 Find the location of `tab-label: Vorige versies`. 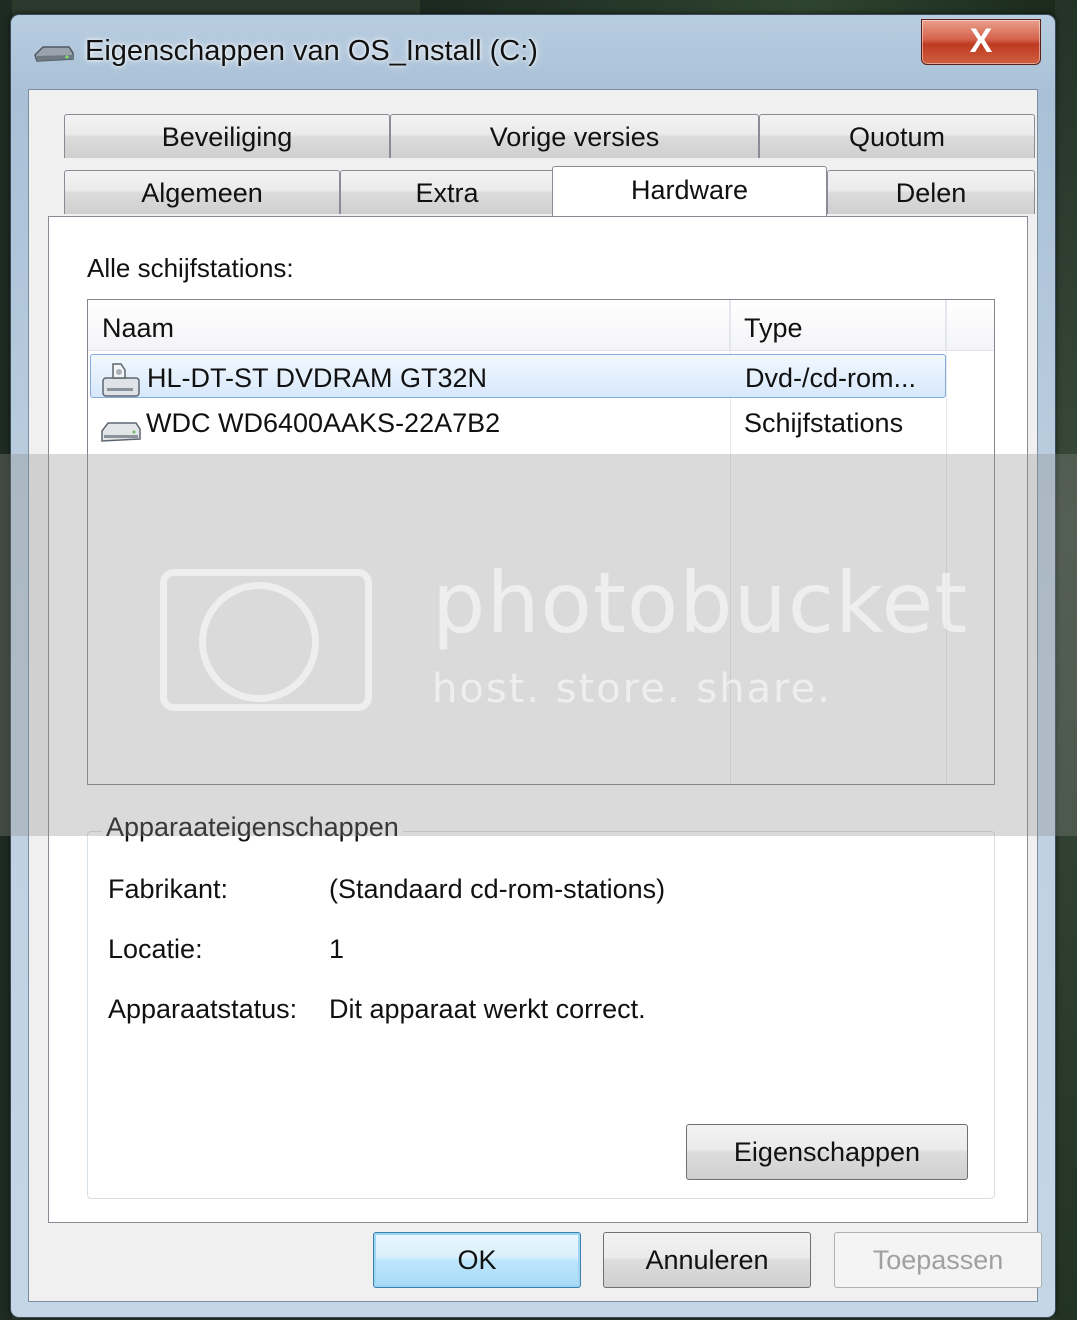

tab-label: Vorige versies is located at coordinates (574, 137).